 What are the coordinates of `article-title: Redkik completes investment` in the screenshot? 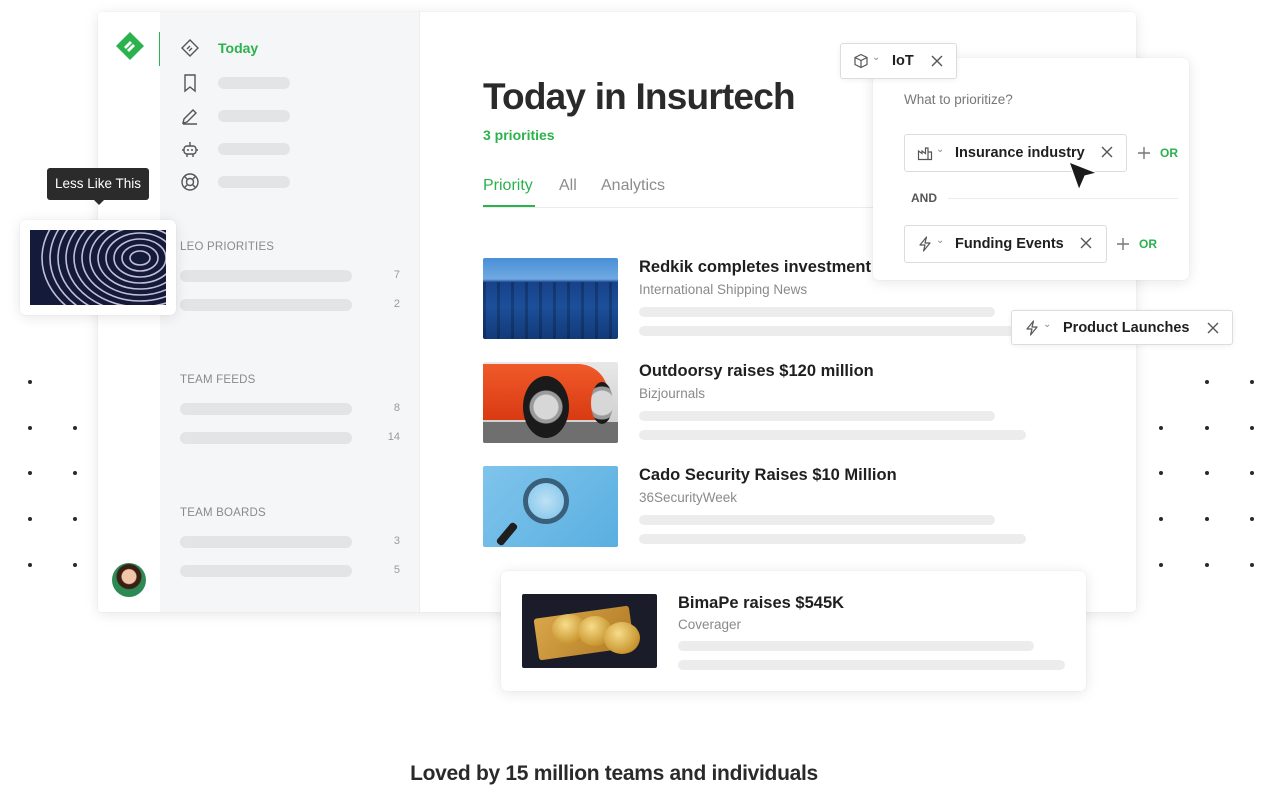 It's located at (755, 267).